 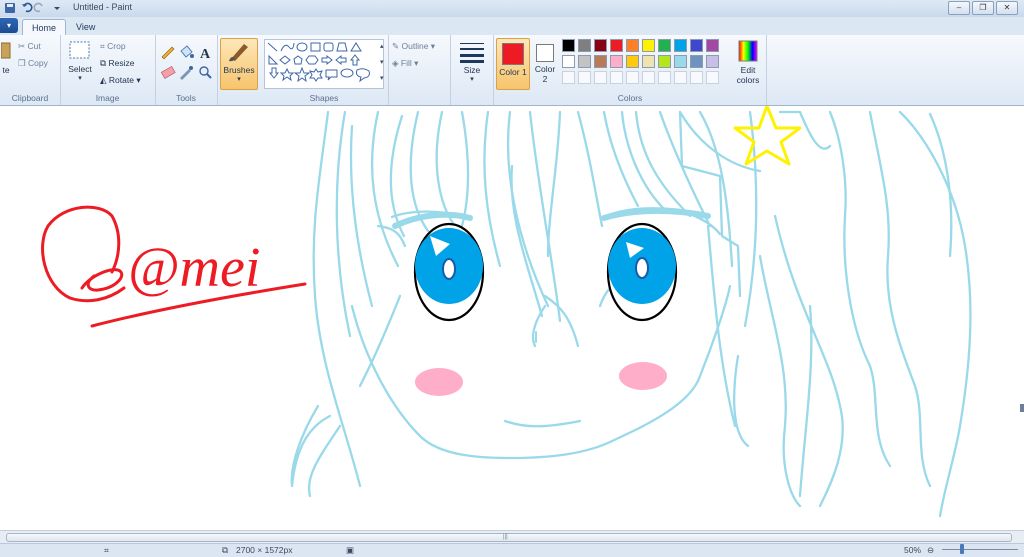 I want to click on close-button: ✕, so click(x=1007, y=8).